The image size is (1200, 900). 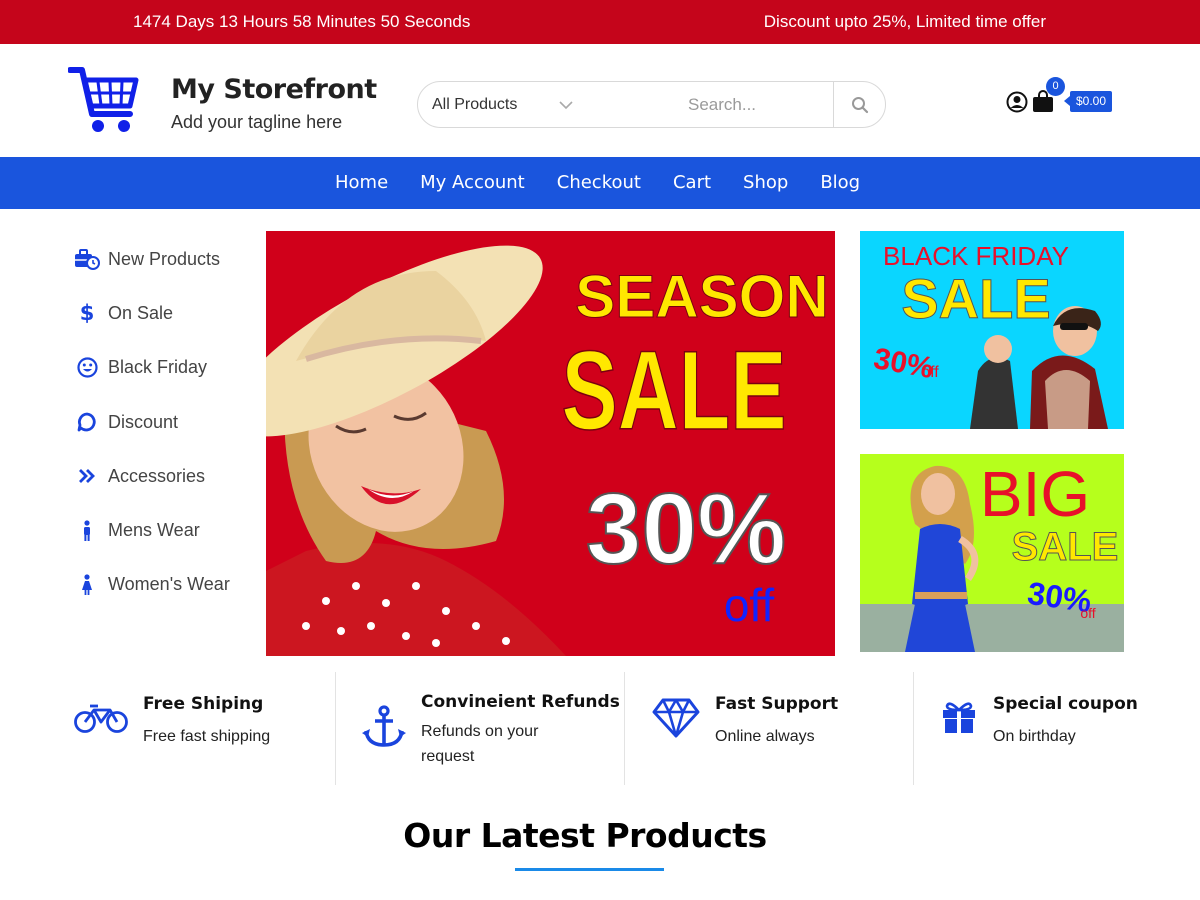 I want to click on hero-percent: 30%, so click(x=686, y=529).